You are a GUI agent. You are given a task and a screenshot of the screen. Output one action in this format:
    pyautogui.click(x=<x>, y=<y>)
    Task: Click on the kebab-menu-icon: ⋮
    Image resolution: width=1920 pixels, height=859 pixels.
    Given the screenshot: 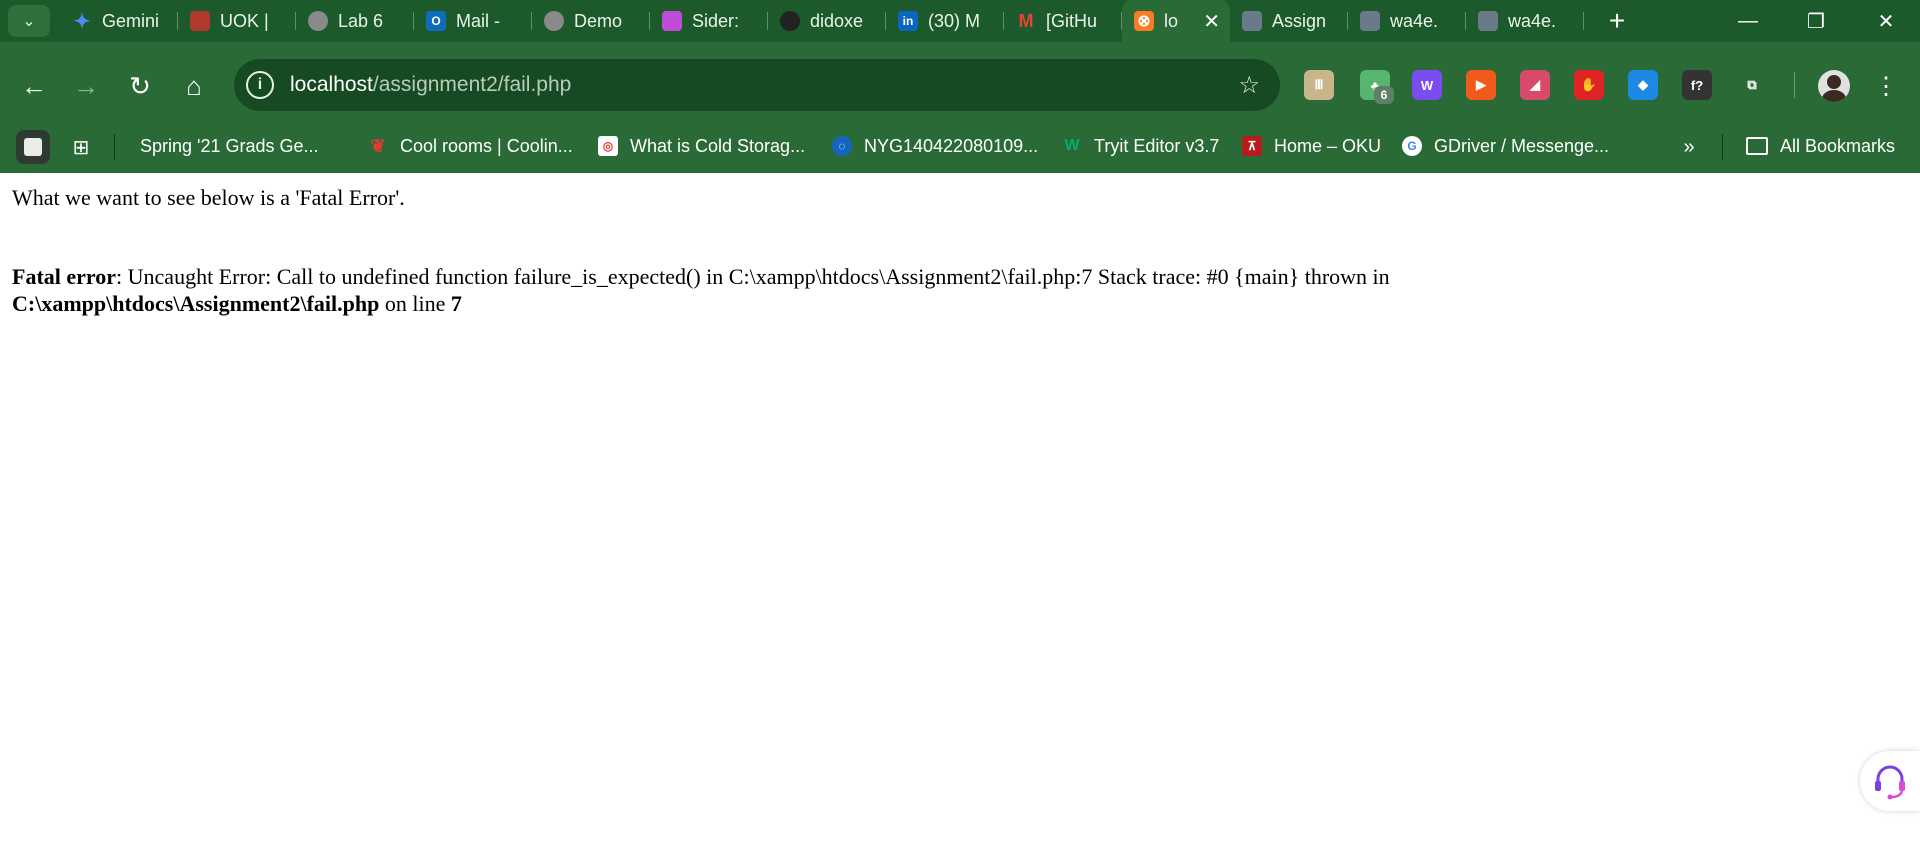 What is the action you would take?
    pyautogui.click(x=1886, y=86)
    